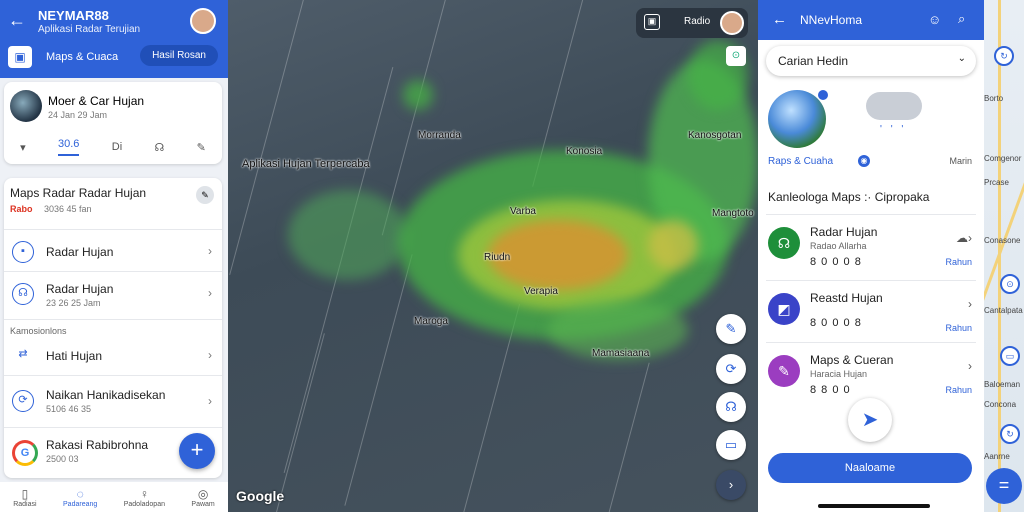 This screenshot has height=512, width=1024. I want to click on profile-subtitle: 24 Jan 29 Jam, so click(78, 115).